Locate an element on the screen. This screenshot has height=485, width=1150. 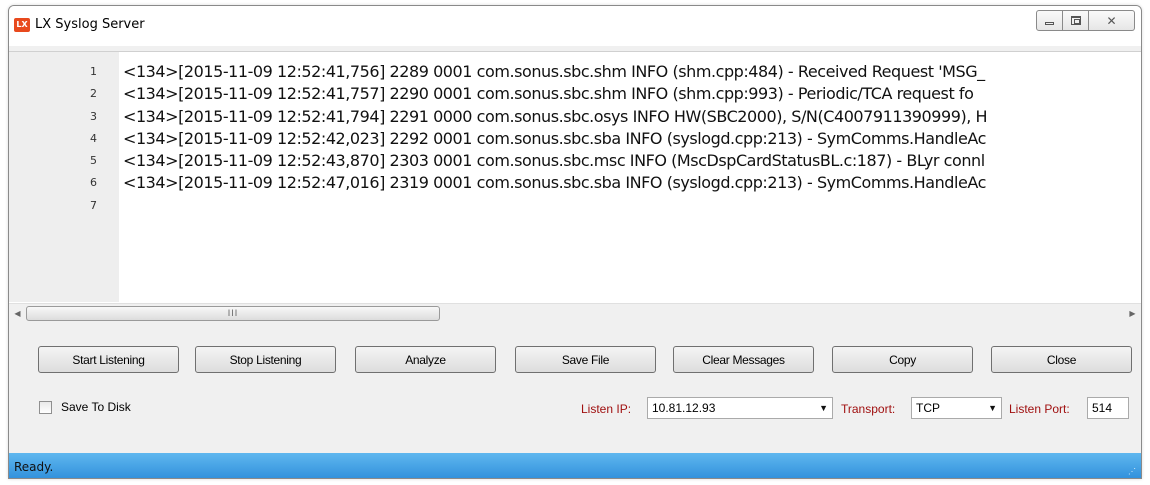
save-to-disk-checkbox is located at coordinates (45, 407).